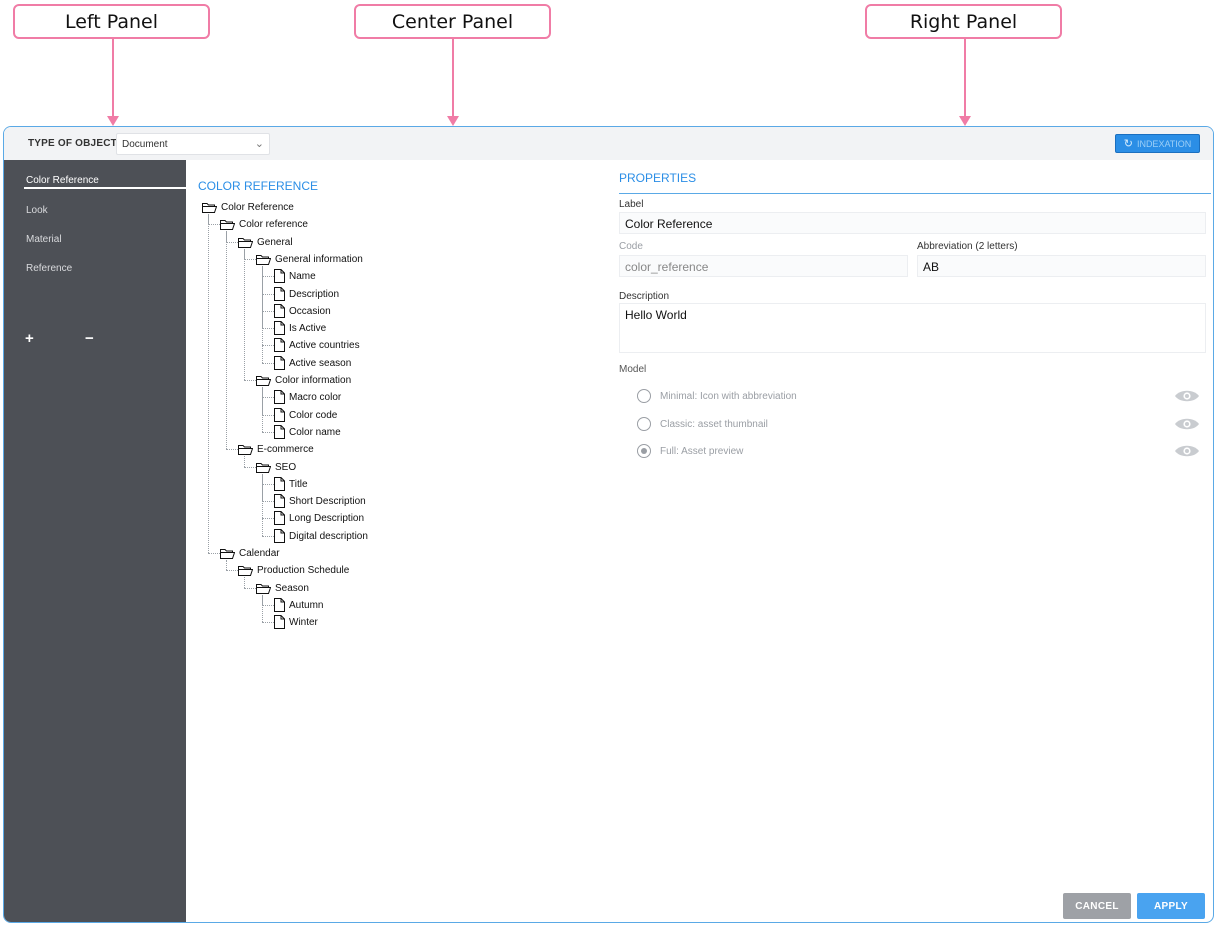 The height and width of the screenshot is (927, 1216). Describe the element at coordinates (293, 570) in the screenshot. I see `tree-folder-node: Production Schedule` at that location.